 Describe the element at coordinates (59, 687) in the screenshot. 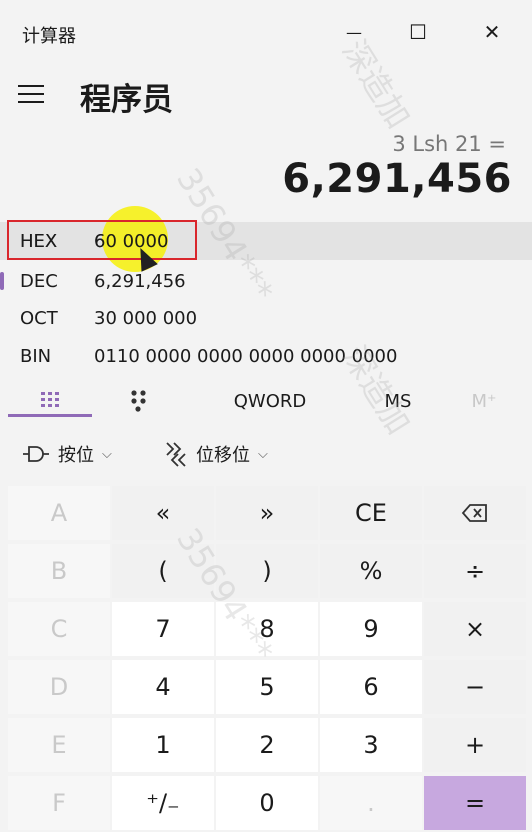

I see `key-d: D` at that location.